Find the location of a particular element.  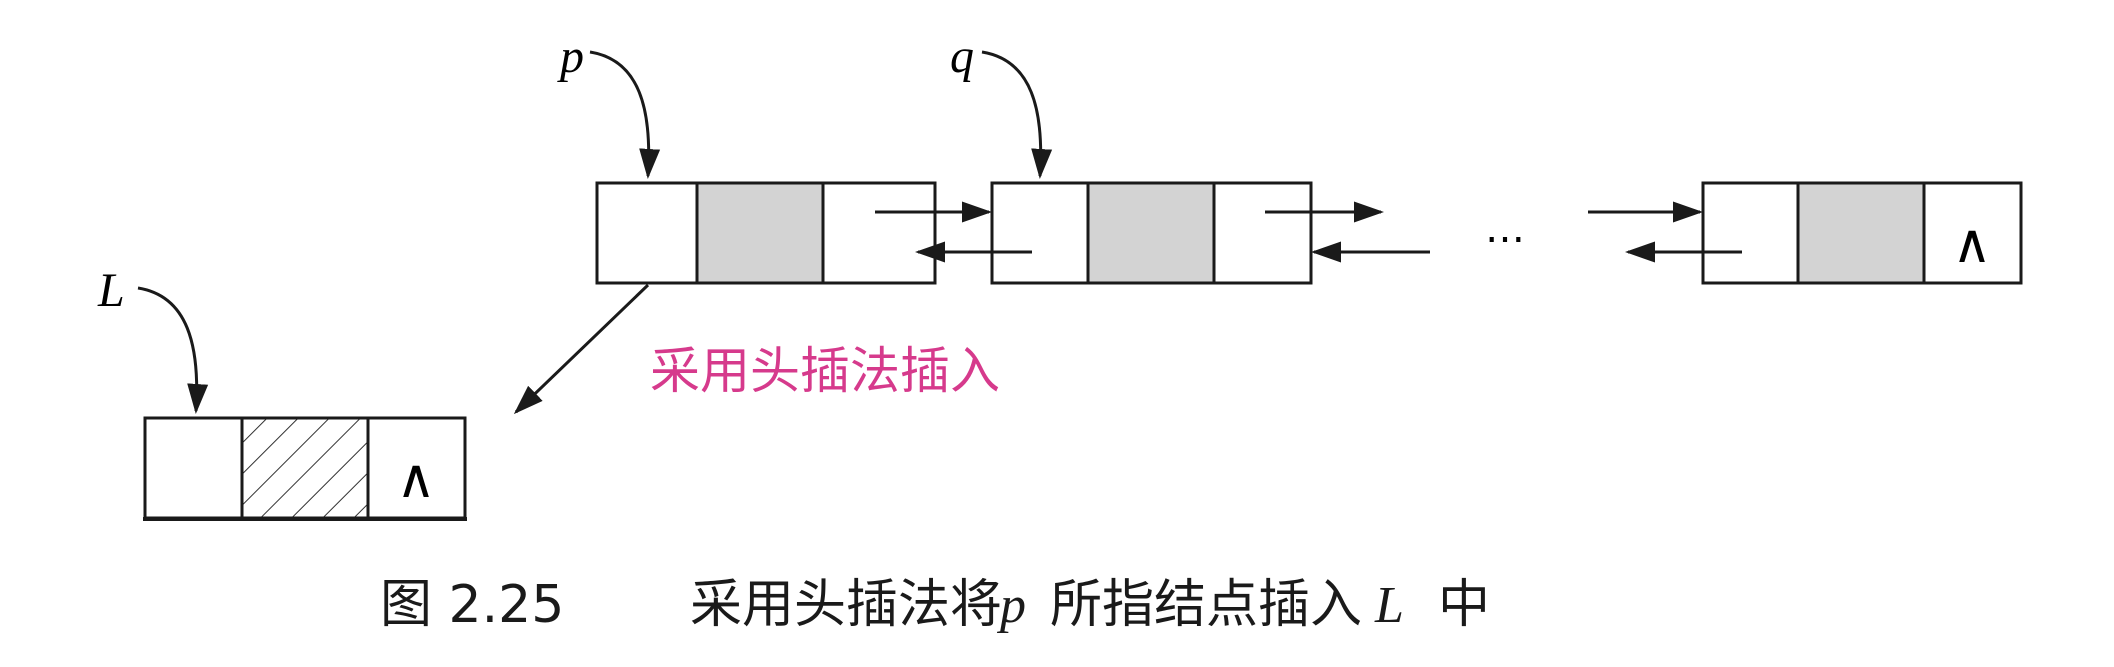

node-q is located at coordinates (1151, 233).